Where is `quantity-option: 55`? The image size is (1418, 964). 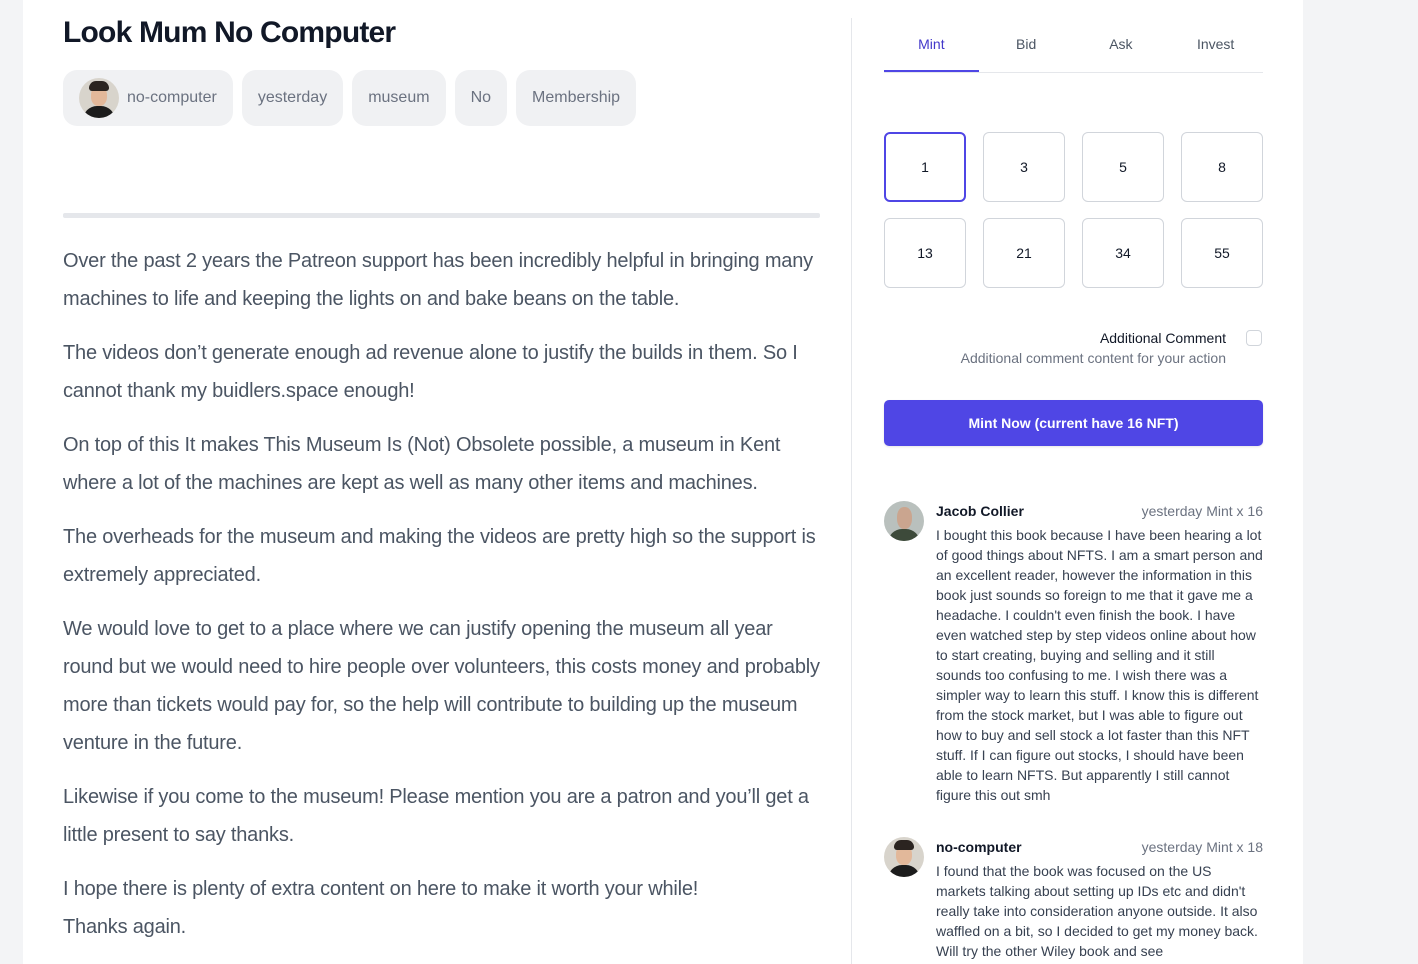
quantity-option: 55 is located at coordinates (1222, 253).